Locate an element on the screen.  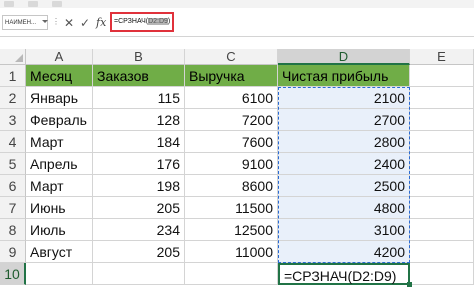
cell-e2 is located at coordinates (442, 98).